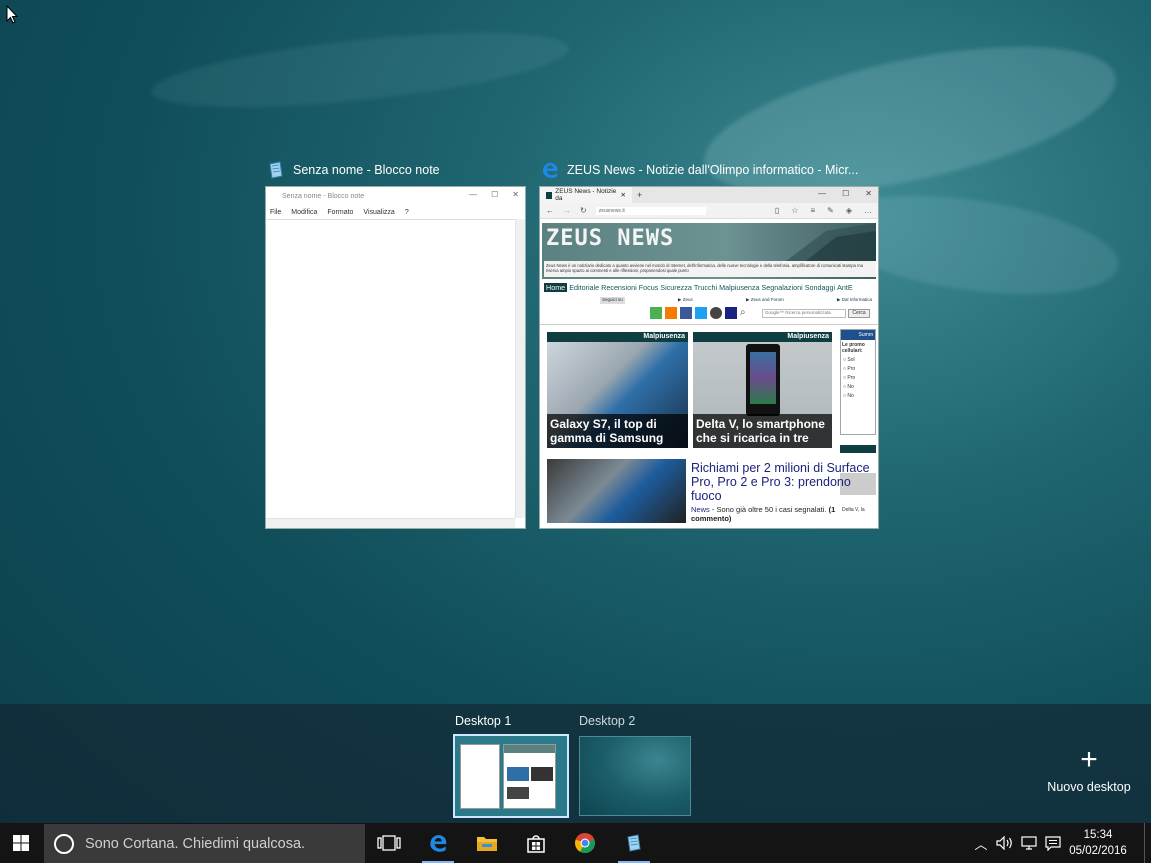 Image resolution: width=1151 pixels, height=863 pixels. I want to click on facebook-icon, so click(686, 313).